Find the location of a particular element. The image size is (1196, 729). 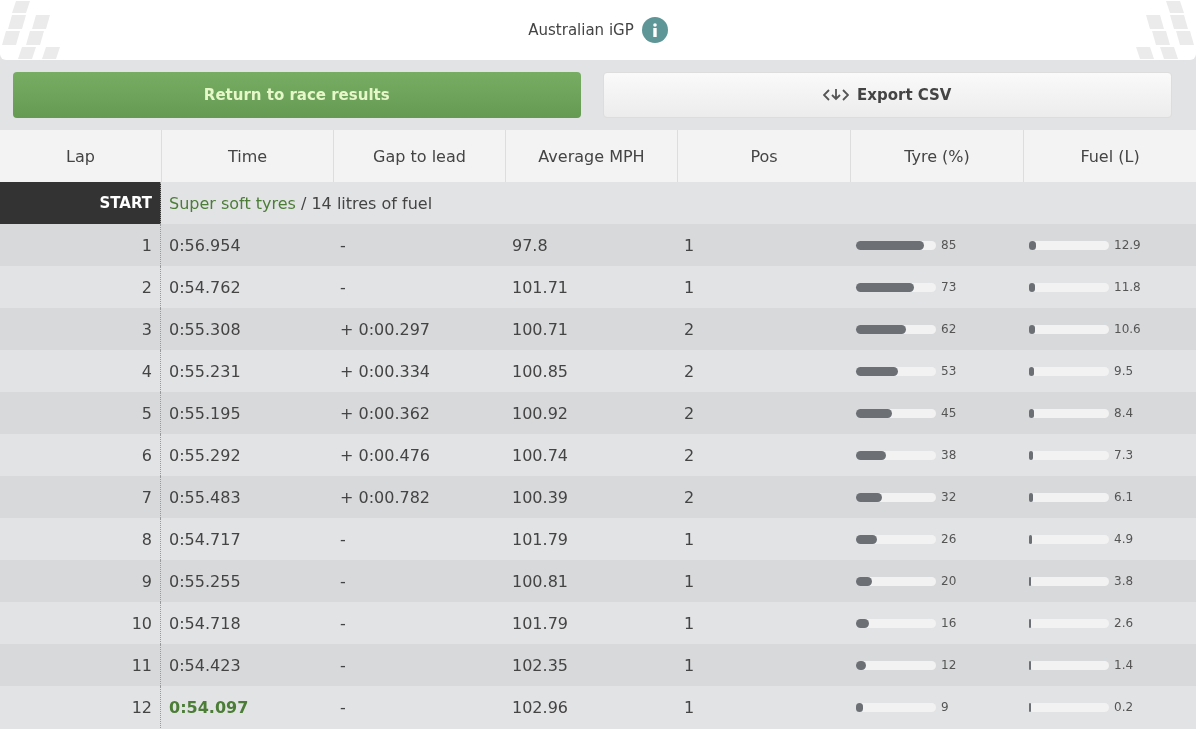

column-header: Pos is located at coordinates (763, 156).